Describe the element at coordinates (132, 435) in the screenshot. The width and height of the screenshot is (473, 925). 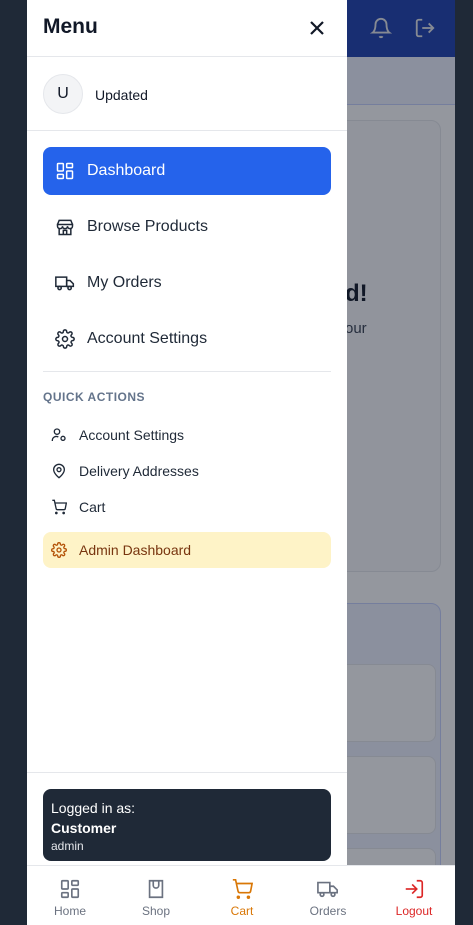
I see `quick-item-label: Account Settings` at that location.